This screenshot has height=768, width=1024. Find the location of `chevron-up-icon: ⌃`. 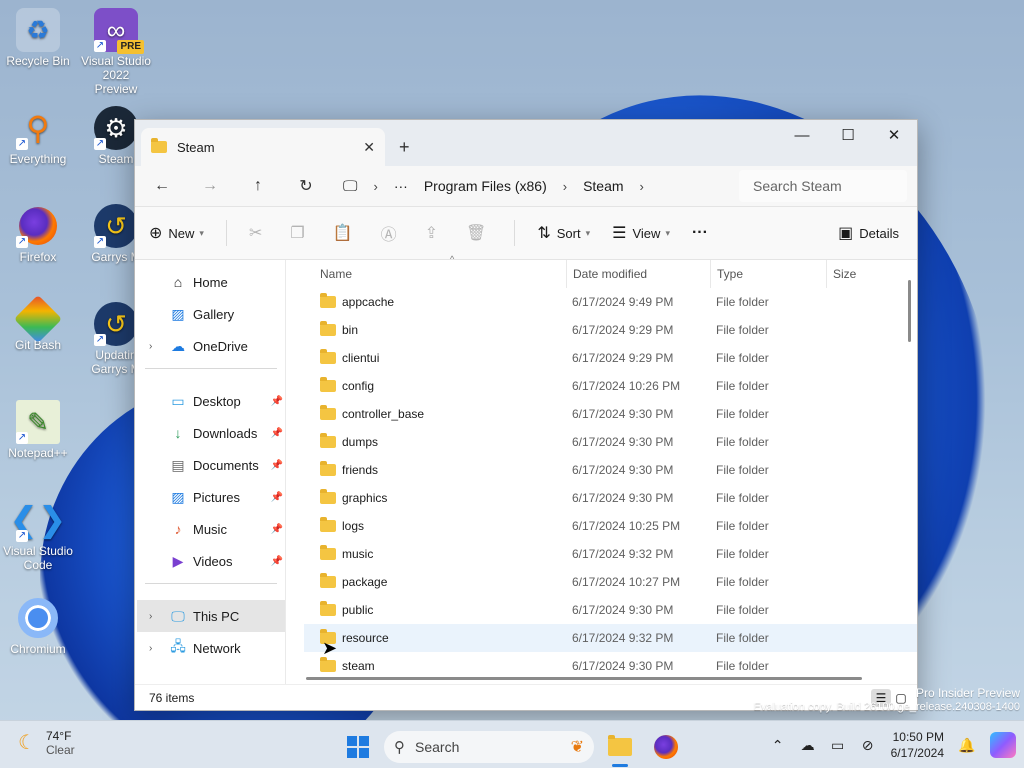

chevron-up-icon: ⌃ is located at coordinates (778, 745).